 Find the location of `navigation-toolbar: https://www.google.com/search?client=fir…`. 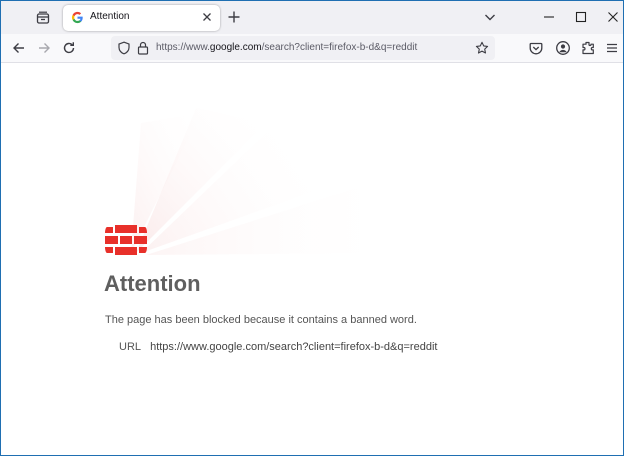

navigation-toolbar: https://www.google.com/search?client=fir… is located at coordinates (312, 48).